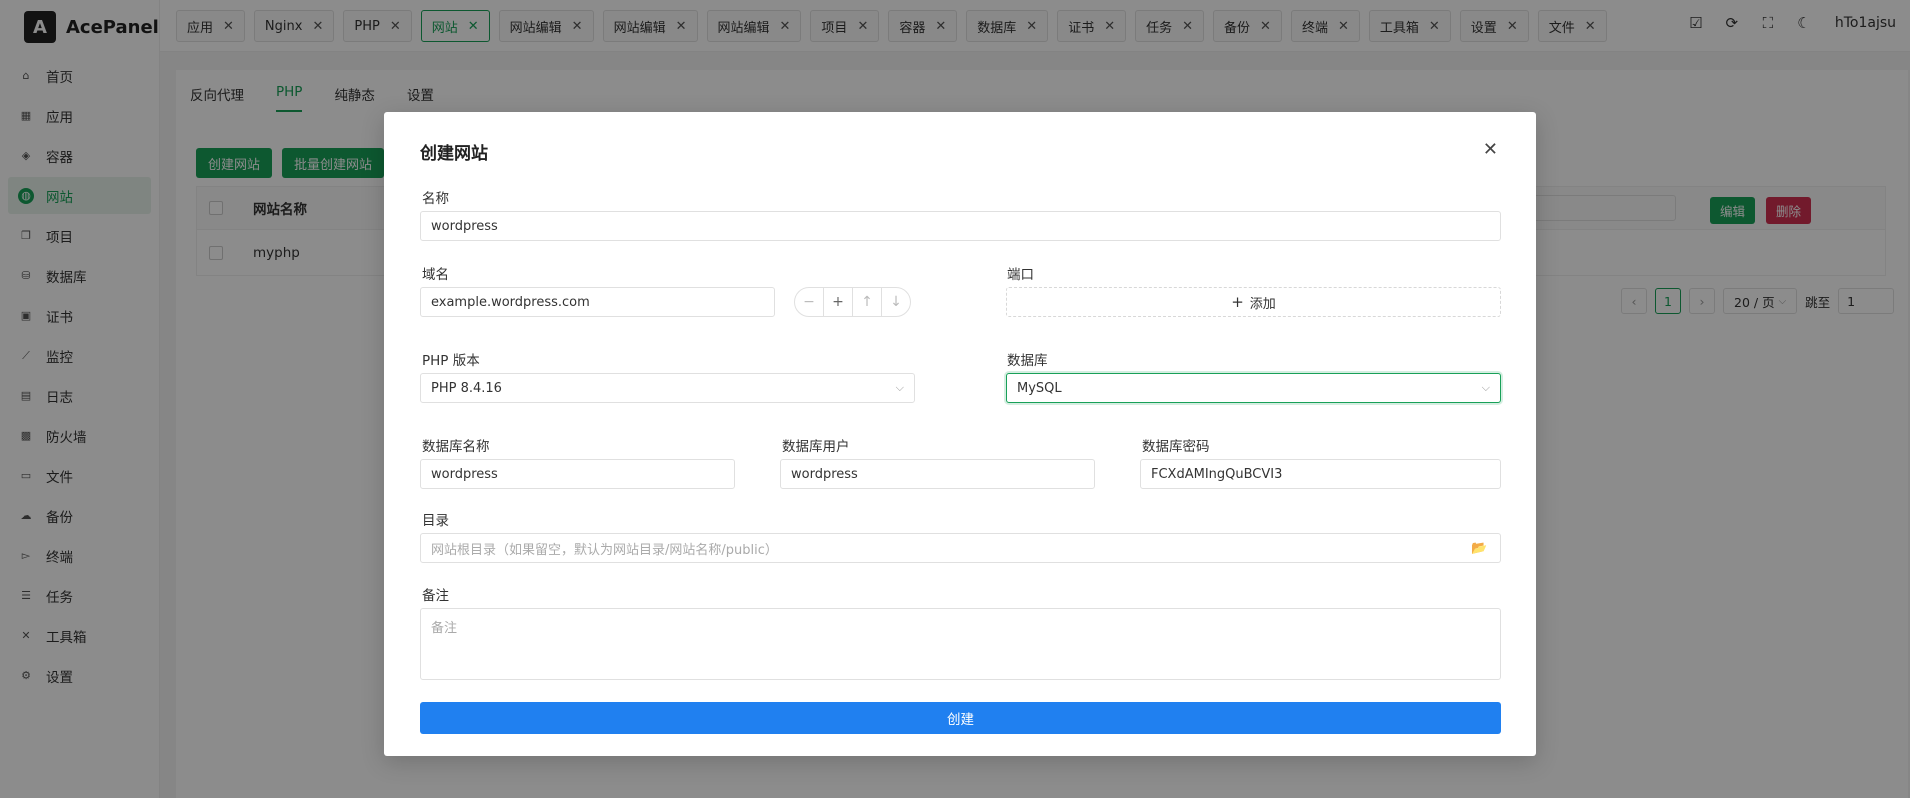  I want to click on plus-icon: +, so click(1237, 302).